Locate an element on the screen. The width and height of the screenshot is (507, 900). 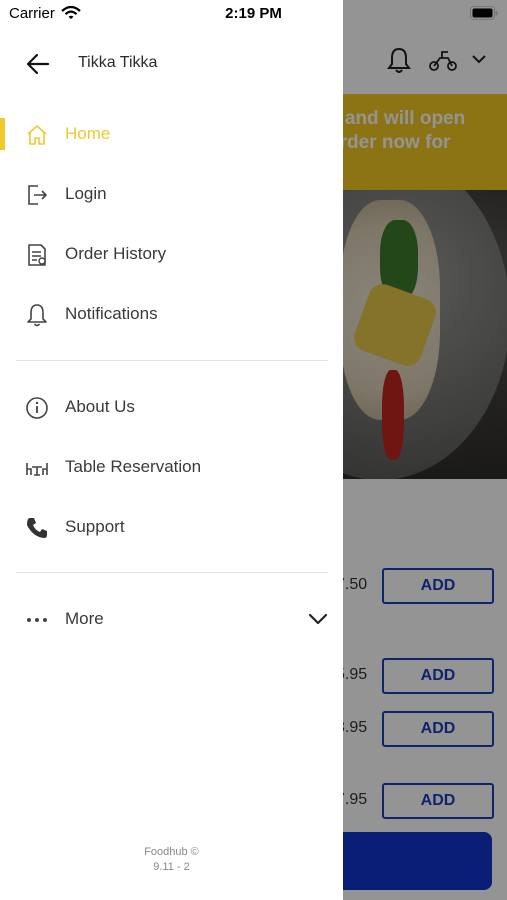
menu-item-support: Support is located at coordinates (171, 527).